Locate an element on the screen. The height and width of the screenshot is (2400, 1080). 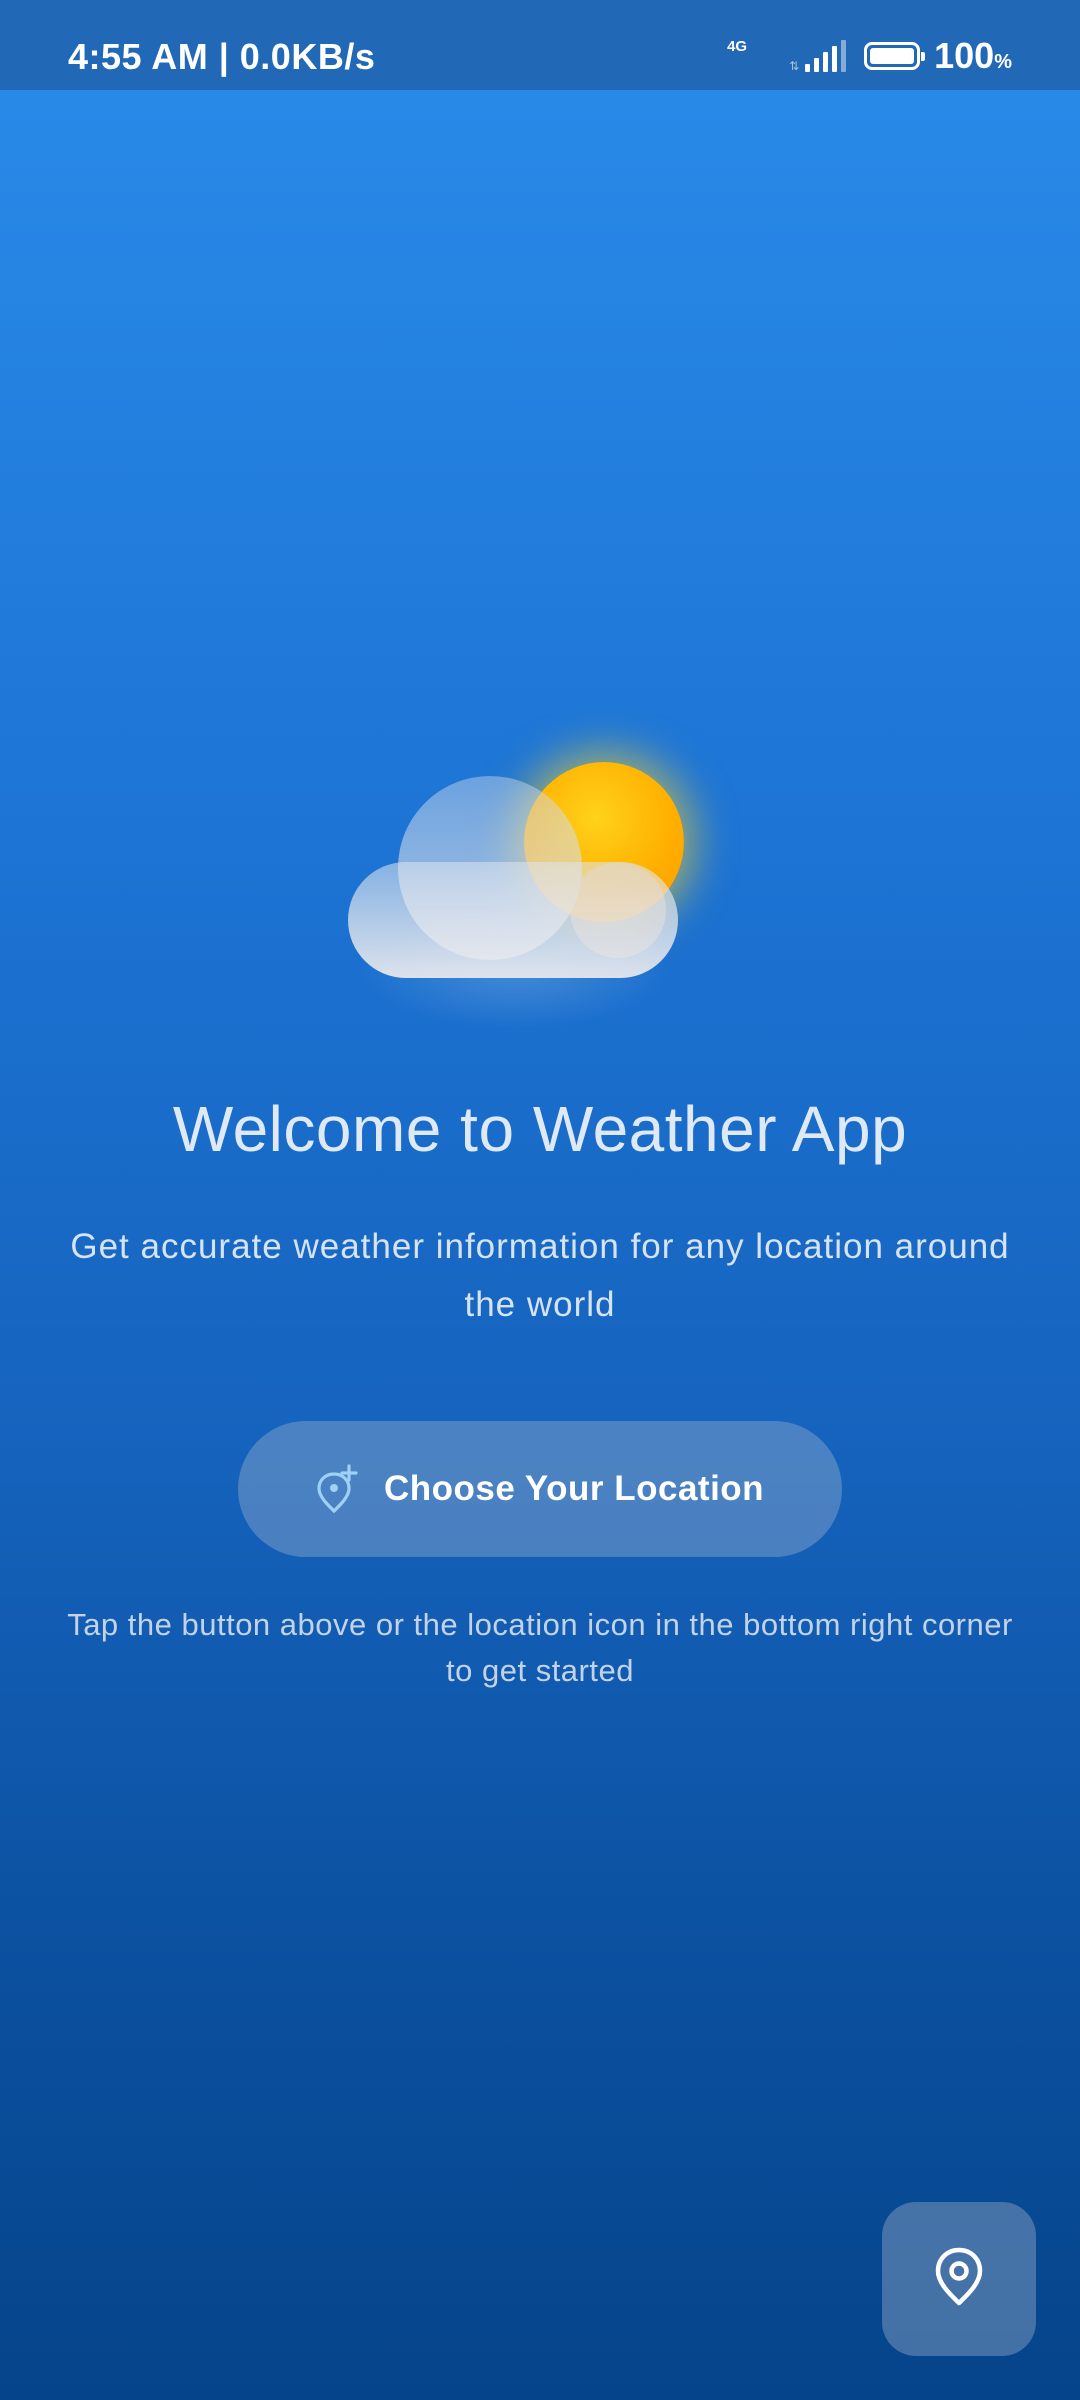
location-fab-button is located at coordinates (959, 2279).